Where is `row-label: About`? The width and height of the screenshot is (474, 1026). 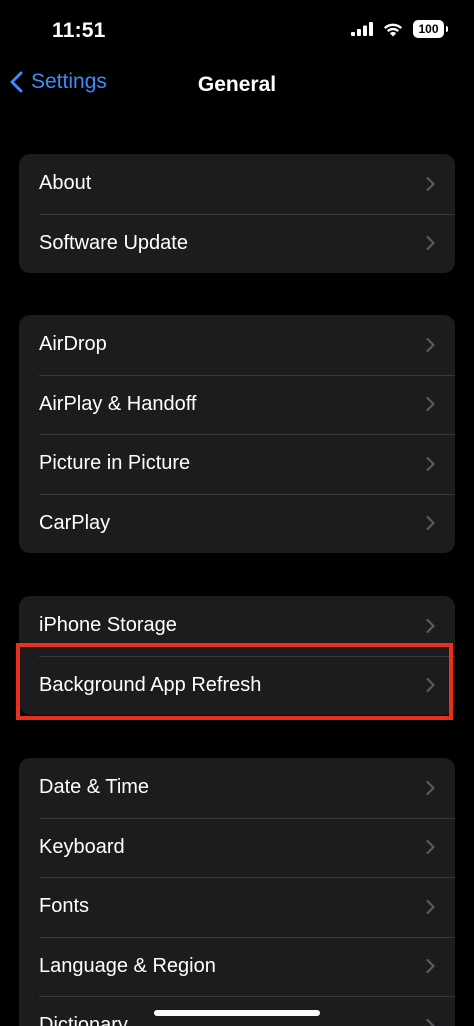
row-label: About is located at coordinates (65, 183).